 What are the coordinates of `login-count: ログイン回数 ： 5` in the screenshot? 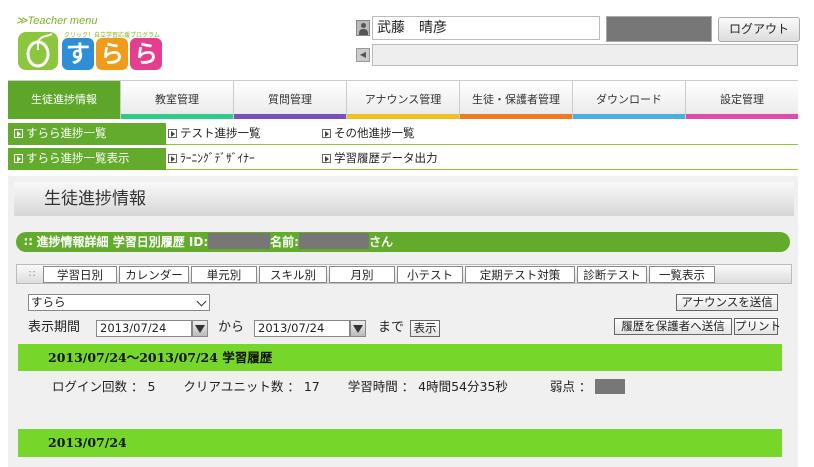 It's located at (104, 386).